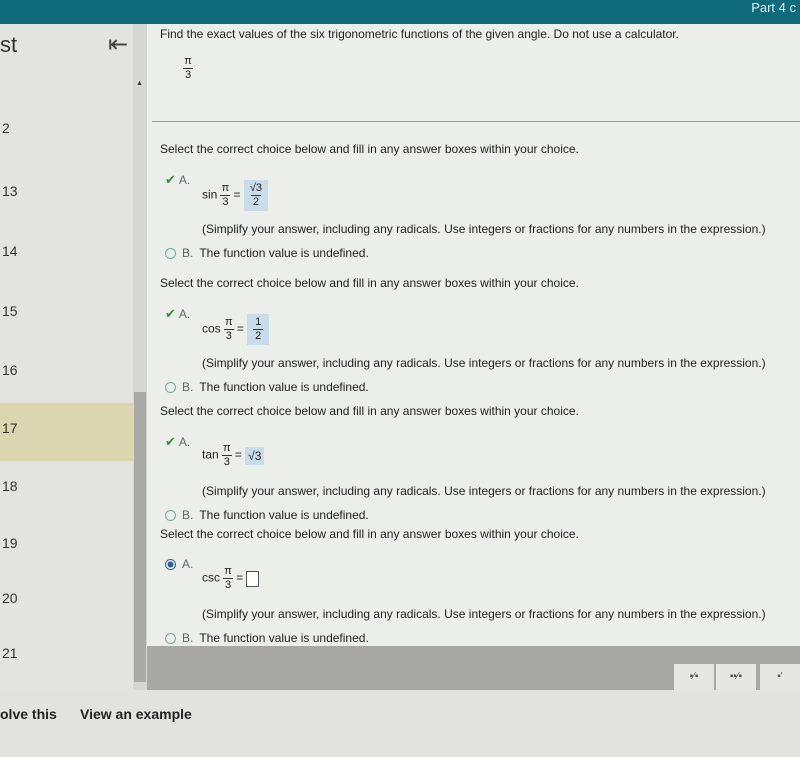 This screenshot has height=757, width=800. I want to click on mixed-number-button: ▪▪⁄▪, so click(736, 677).